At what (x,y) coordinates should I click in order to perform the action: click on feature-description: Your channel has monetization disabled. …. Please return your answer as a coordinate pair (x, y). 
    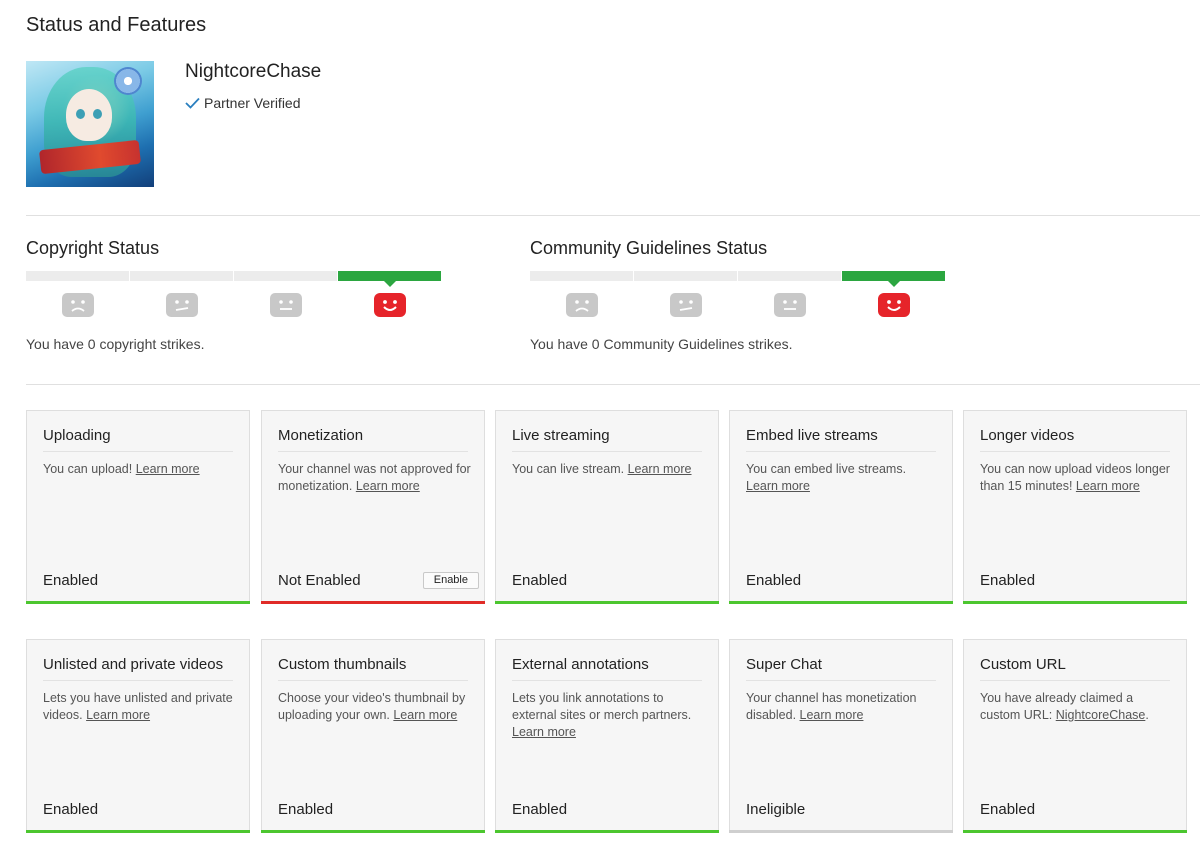
    Looking at the image, I should click on (831, 706).